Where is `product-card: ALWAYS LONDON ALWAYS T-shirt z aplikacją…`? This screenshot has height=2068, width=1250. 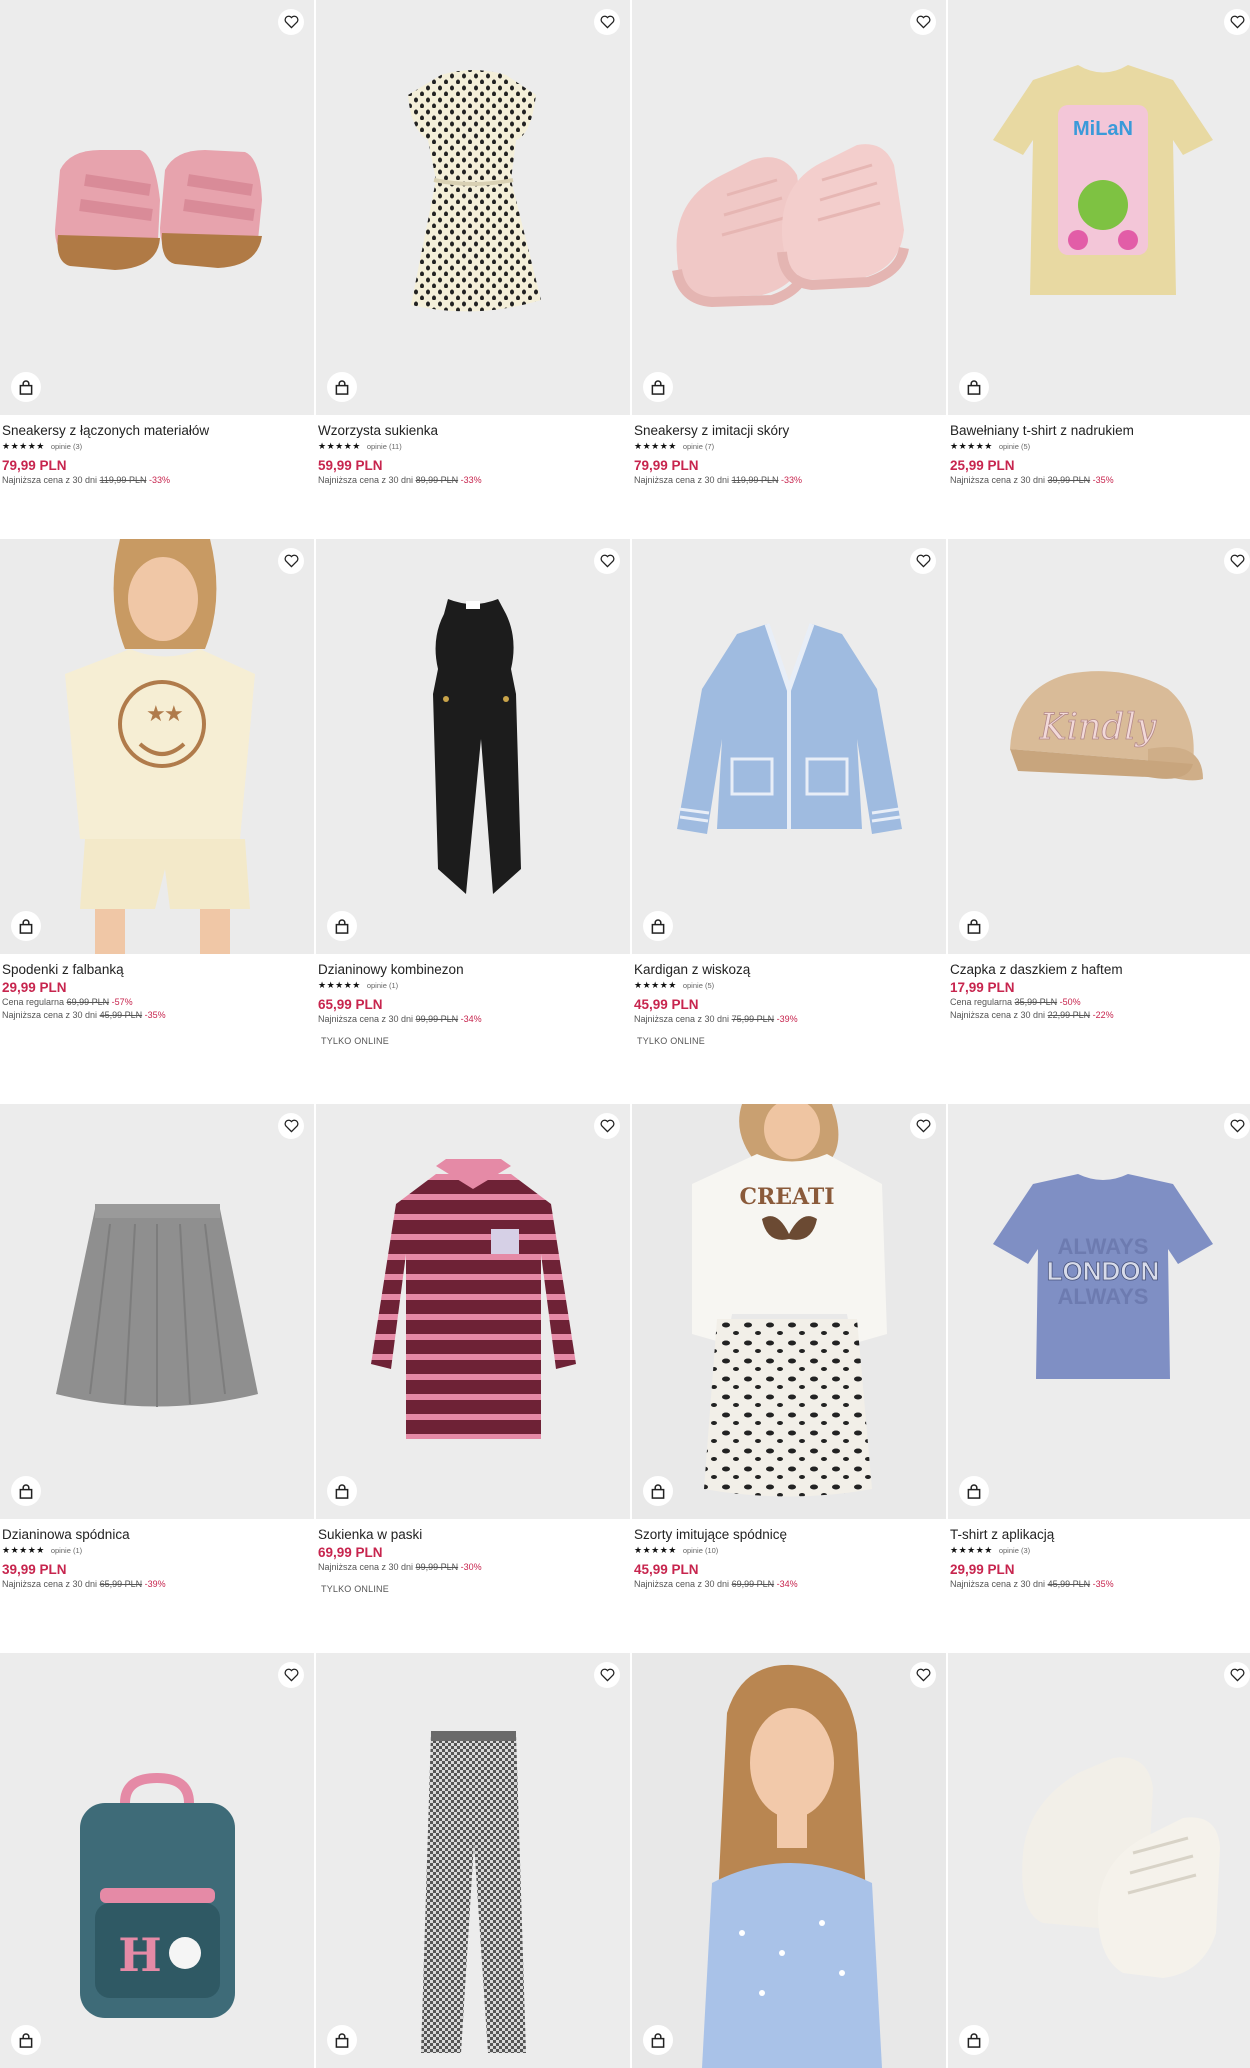
product-card: ALWAYS LONDON ALWAYS T-shirt z aplikacją… is located at coordinates (1099, 1349).